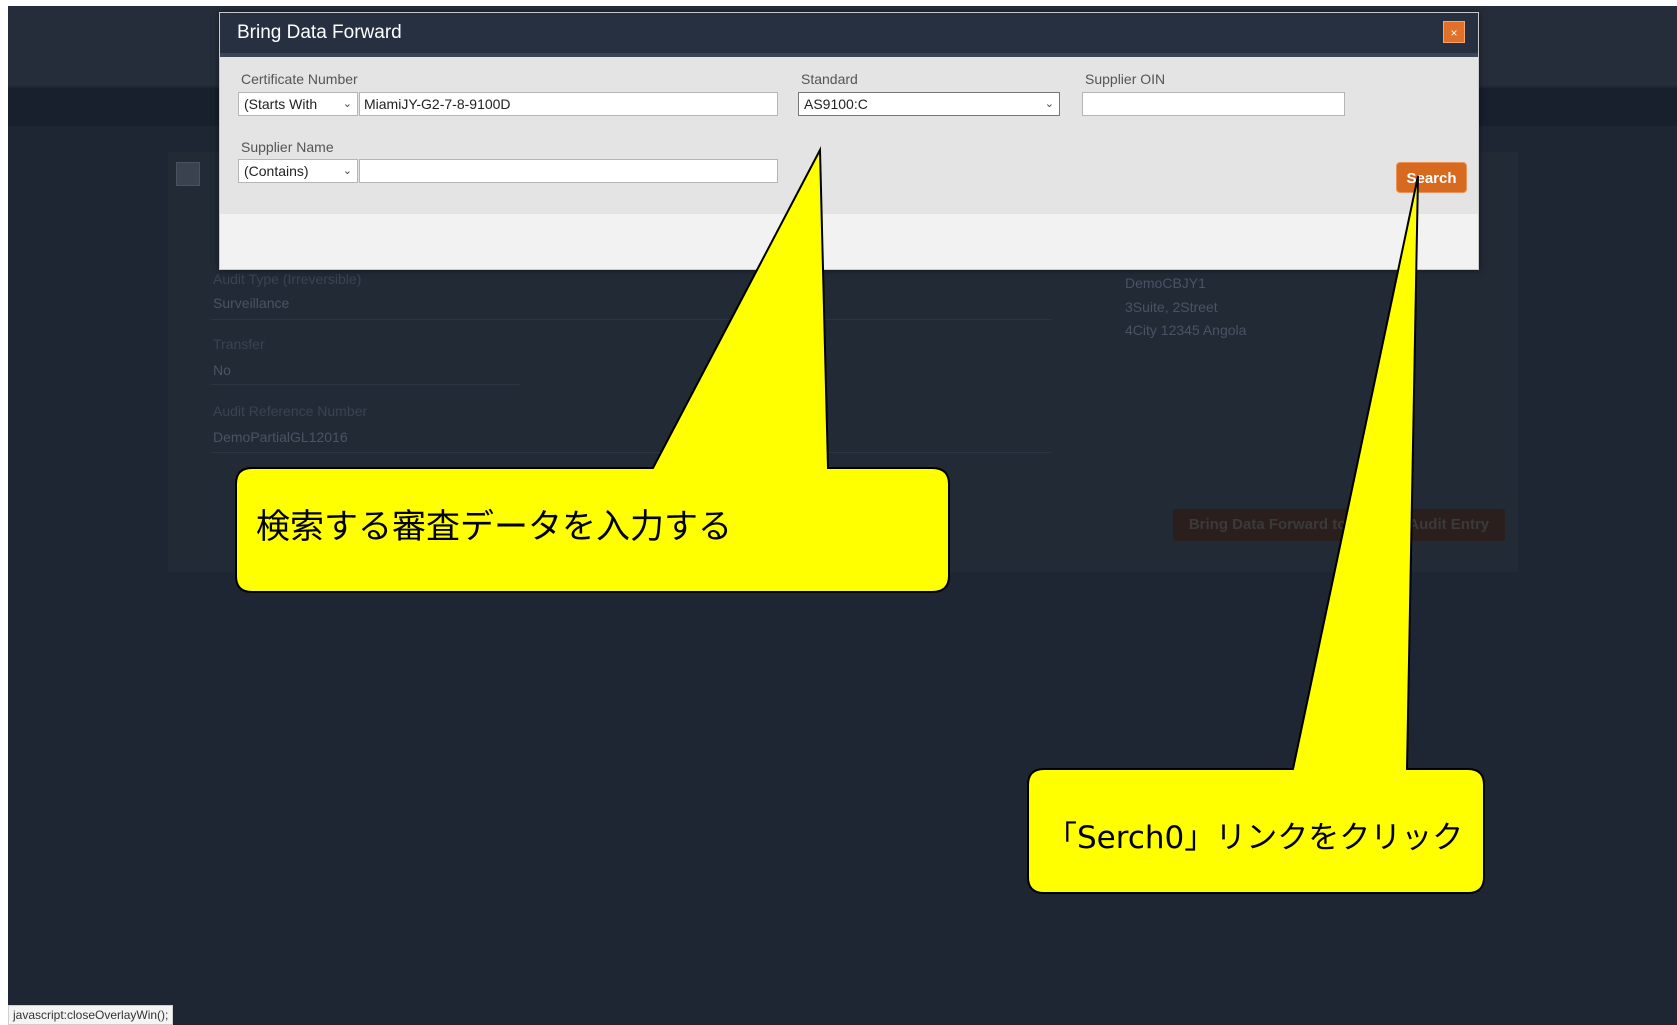 This screenshot has height=1025, width=1677. Describe the element at coordinates (1255, 838) in the screenshot. I see `callout-search-text: 「Serch0」リンクをクリック` at that location.